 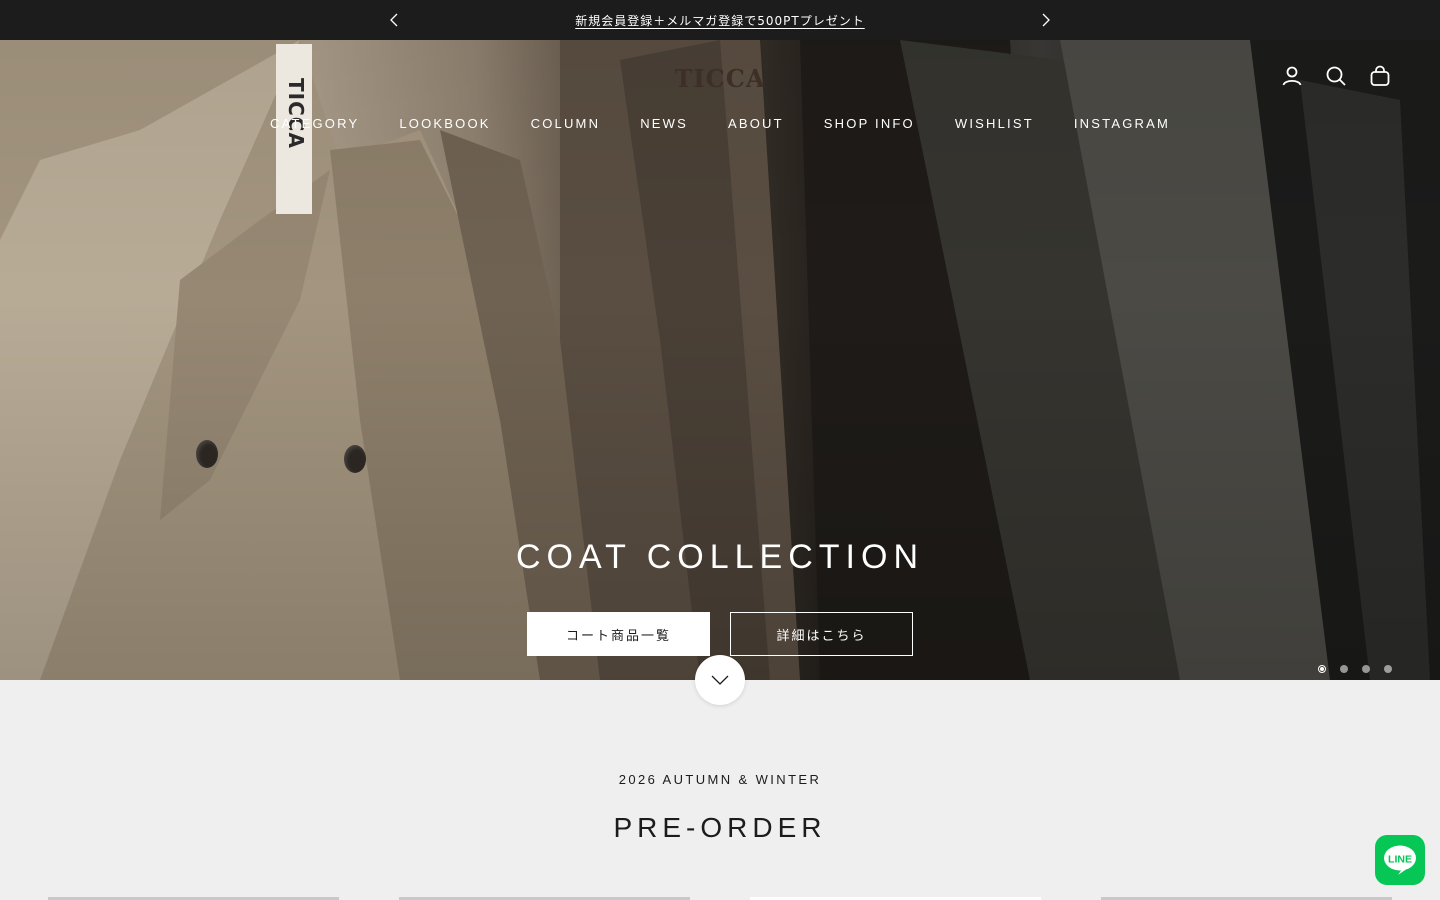 I want to click on details-button: 詳細はこちら, so click(x=821, y=634).